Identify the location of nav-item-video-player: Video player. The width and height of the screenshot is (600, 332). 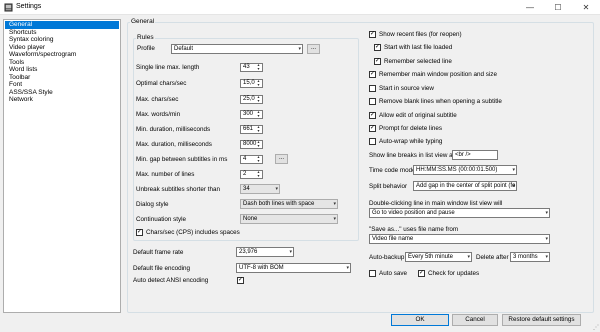
(62, 48).